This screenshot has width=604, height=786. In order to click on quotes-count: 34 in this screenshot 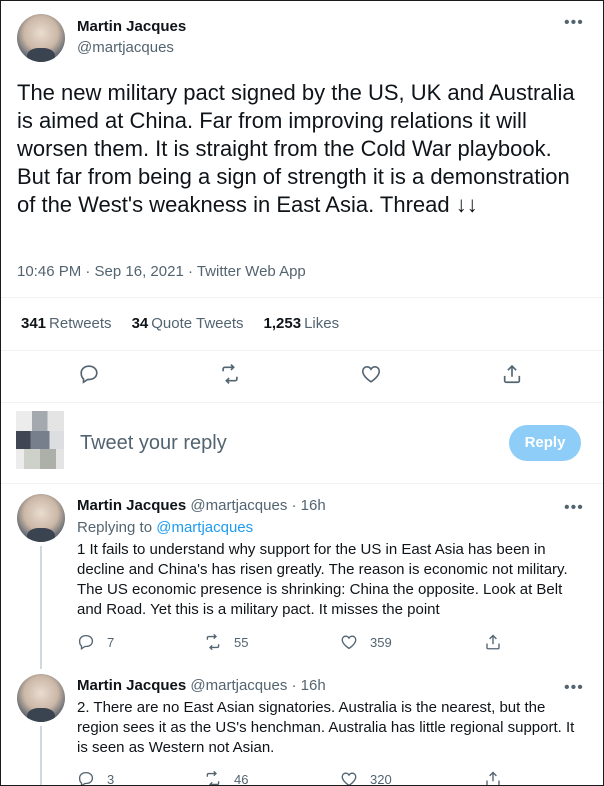, I will do `click(140, 323)`.